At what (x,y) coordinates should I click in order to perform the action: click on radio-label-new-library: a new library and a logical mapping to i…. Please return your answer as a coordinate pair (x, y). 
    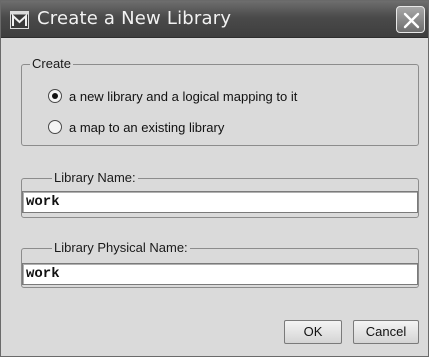
    Looking at the image, I should click on (183, 96).